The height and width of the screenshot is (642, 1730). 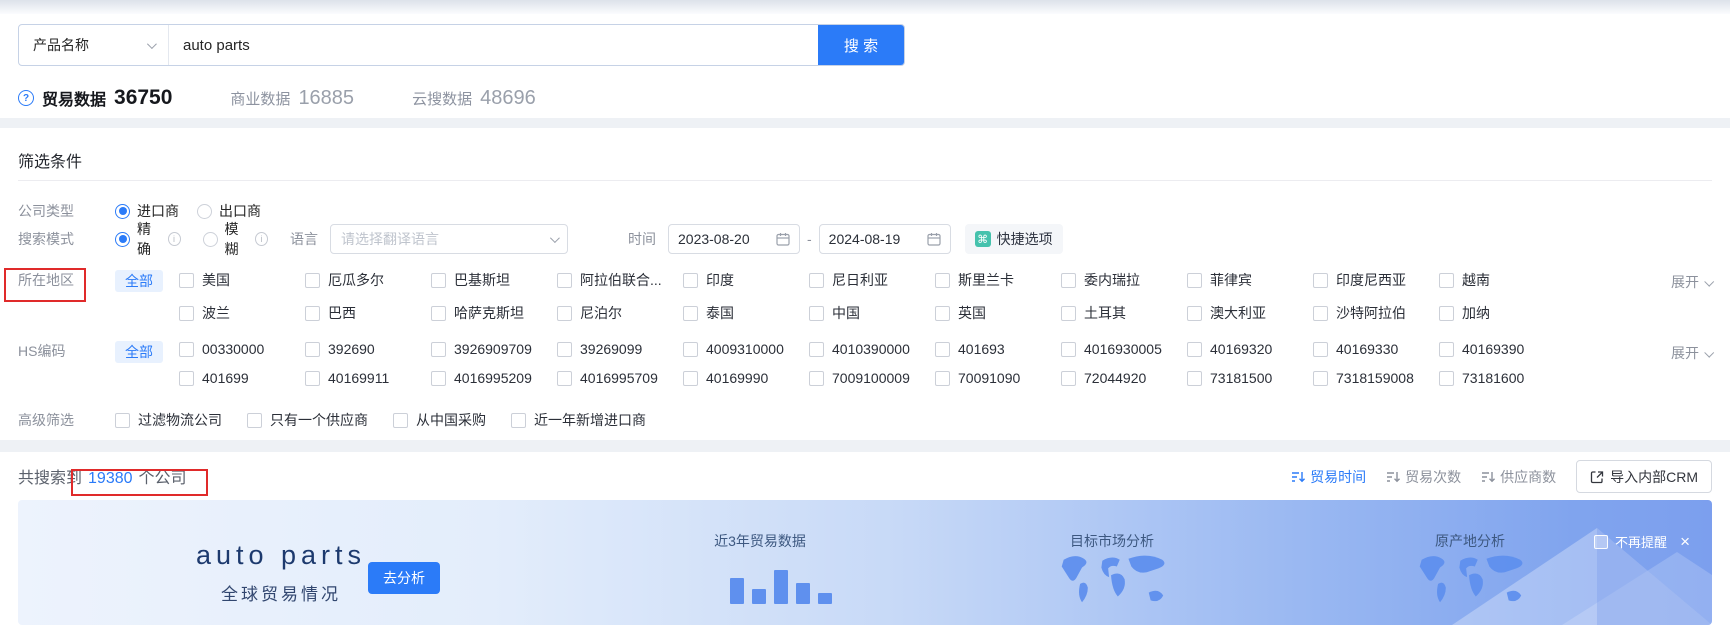 What do you see at coordinates (986, 280) in the screenshot?
I see `checkbox-label: 斯里兰卡` at bounding box center [986, 280].